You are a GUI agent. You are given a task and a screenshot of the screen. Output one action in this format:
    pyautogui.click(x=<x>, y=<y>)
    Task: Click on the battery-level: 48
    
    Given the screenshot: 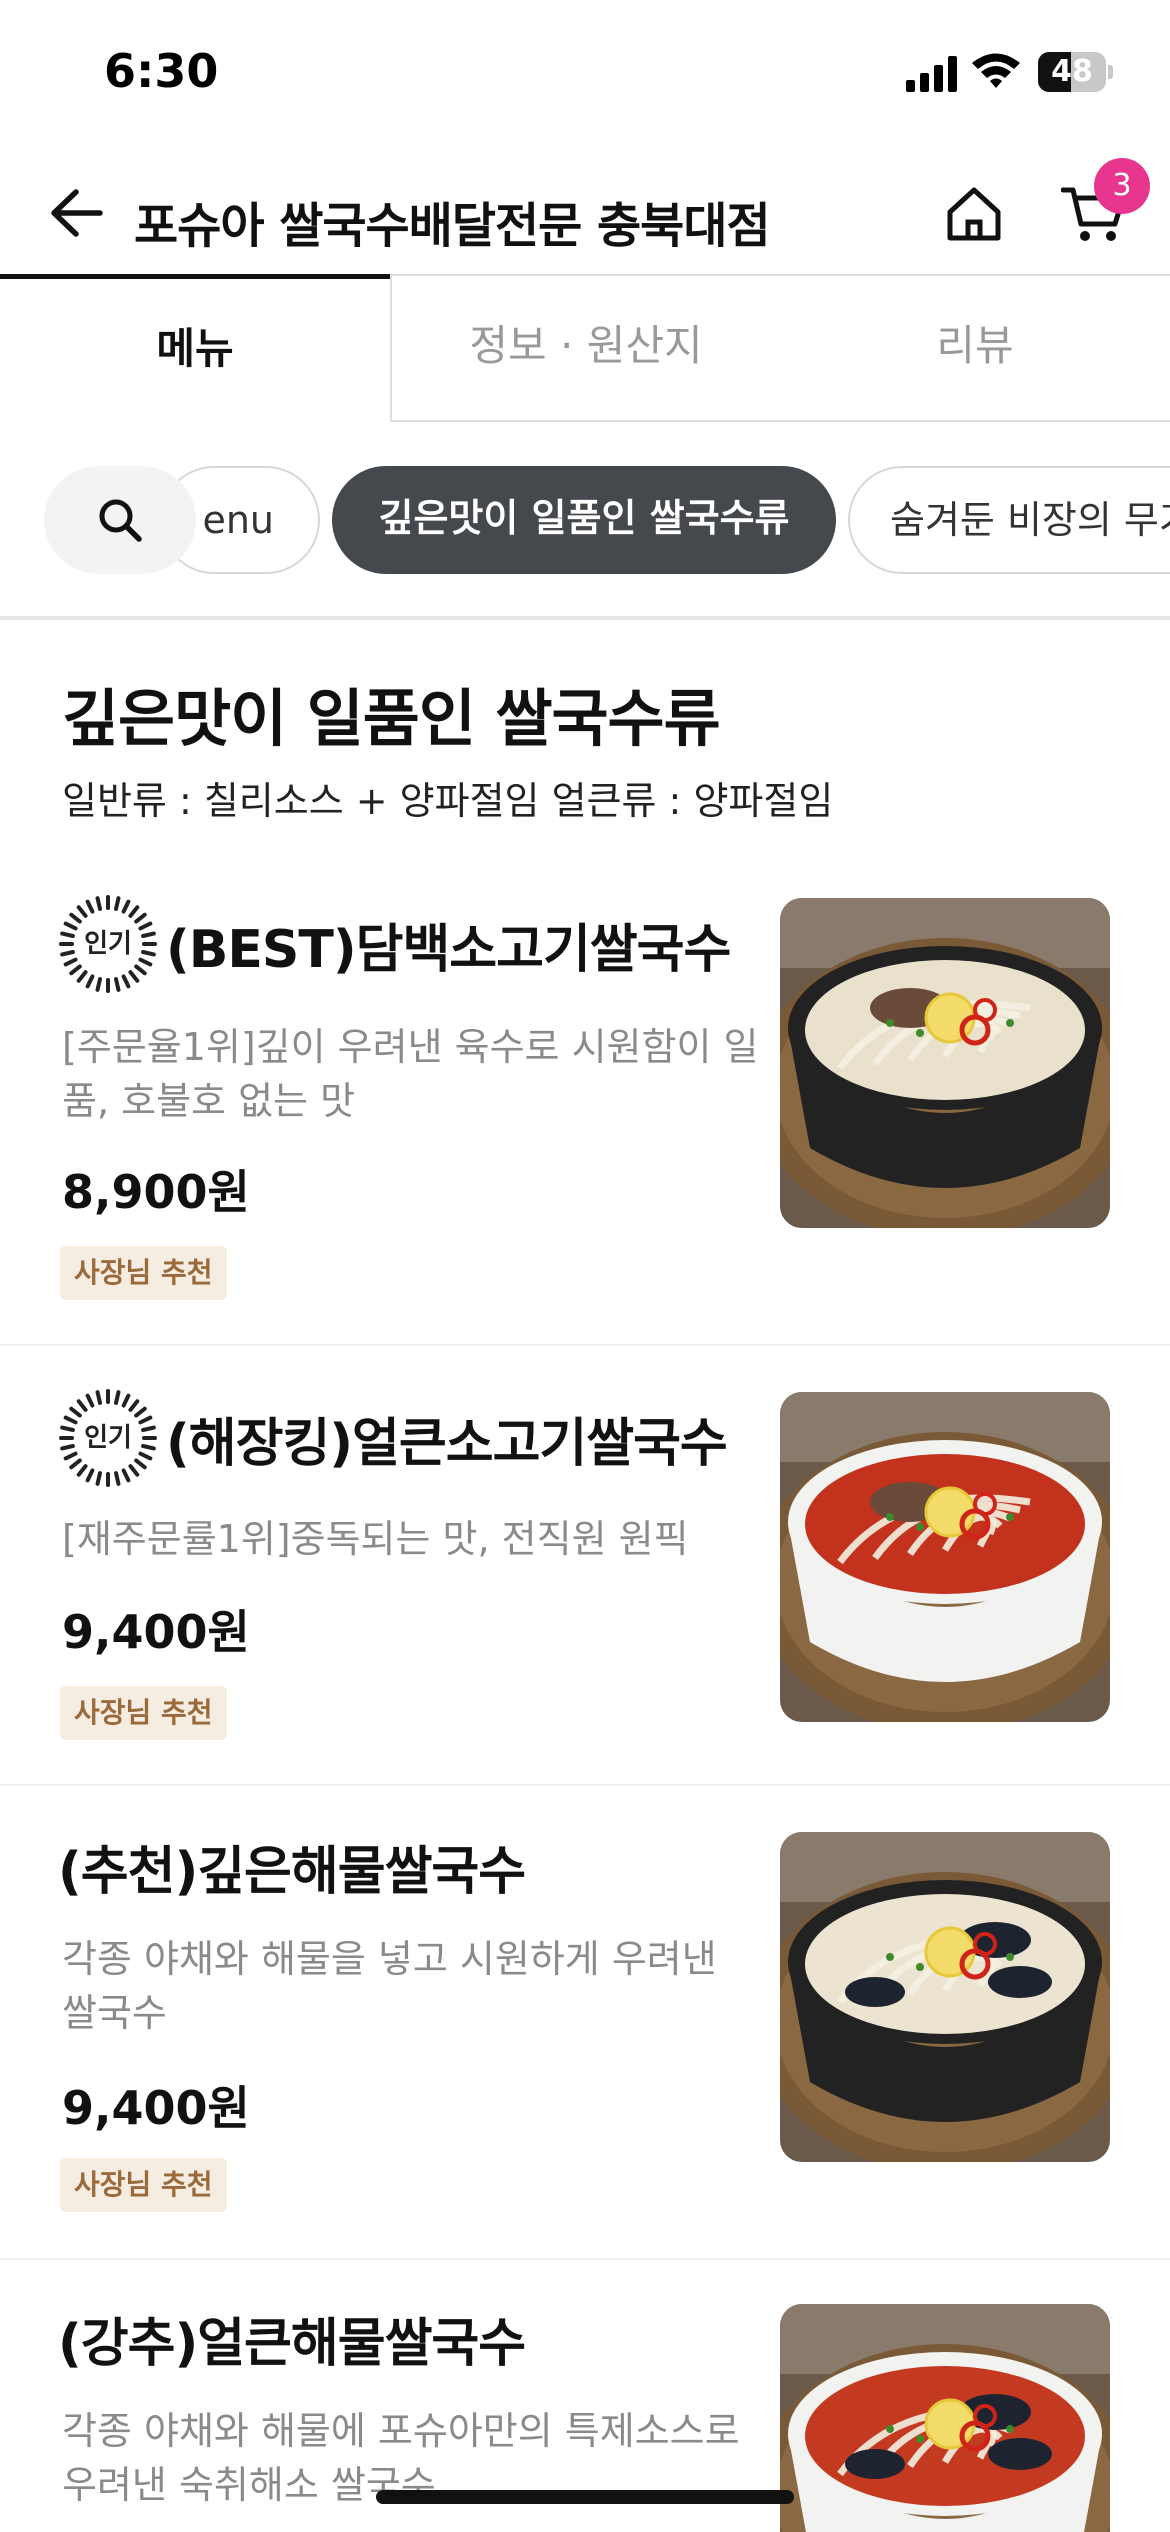 What is the action you would take?
    pyautogui.click(x=1072, y=71)
    